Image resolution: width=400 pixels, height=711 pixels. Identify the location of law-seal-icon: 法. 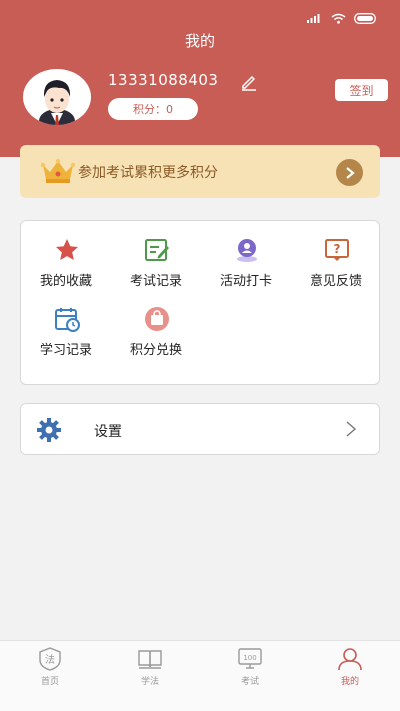
(50, 659).